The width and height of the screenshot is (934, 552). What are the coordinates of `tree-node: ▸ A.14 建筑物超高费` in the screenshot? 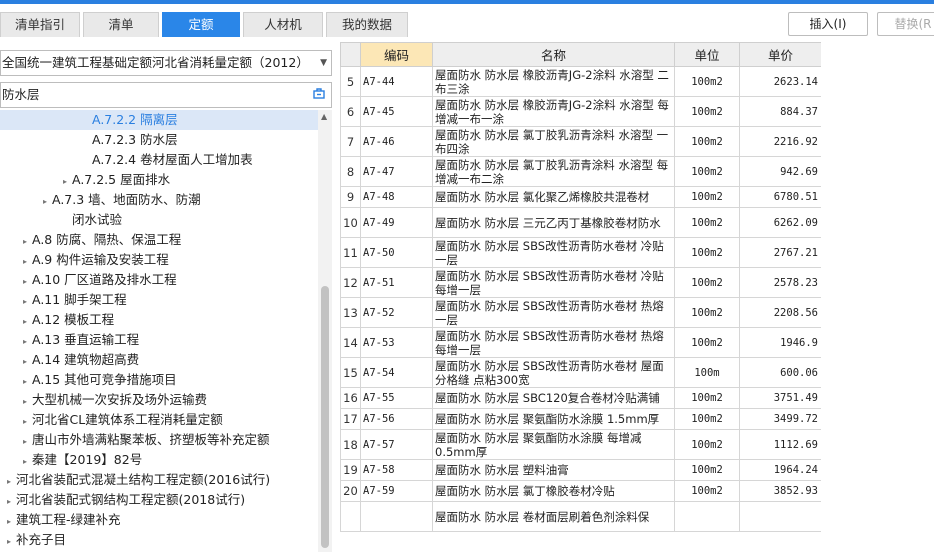 It's located at (69, 360).